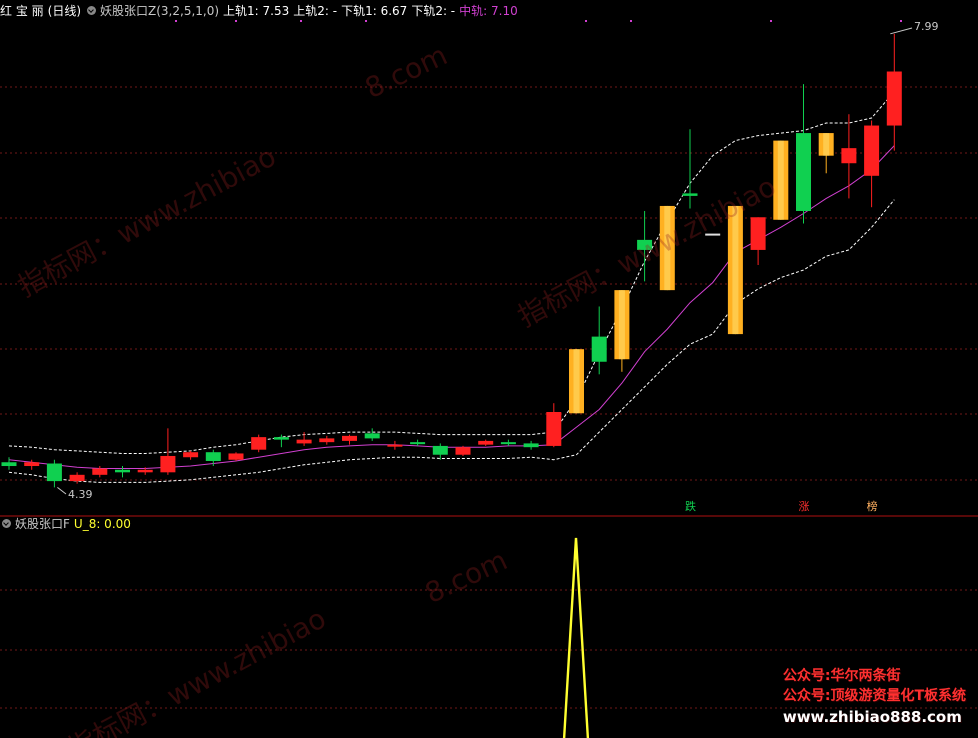 This screenshot has width=978, height=738. I want to click on upper2-value: 上轨2: -, so click(315, 11).